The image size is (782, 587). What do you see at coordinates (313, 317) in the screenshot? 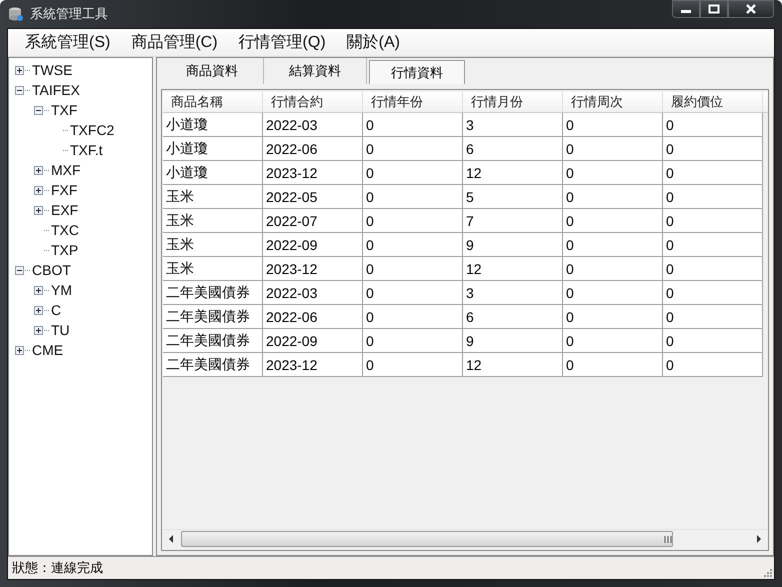
I see `table-cell: 2022-06` at bounding box center [313, 317].